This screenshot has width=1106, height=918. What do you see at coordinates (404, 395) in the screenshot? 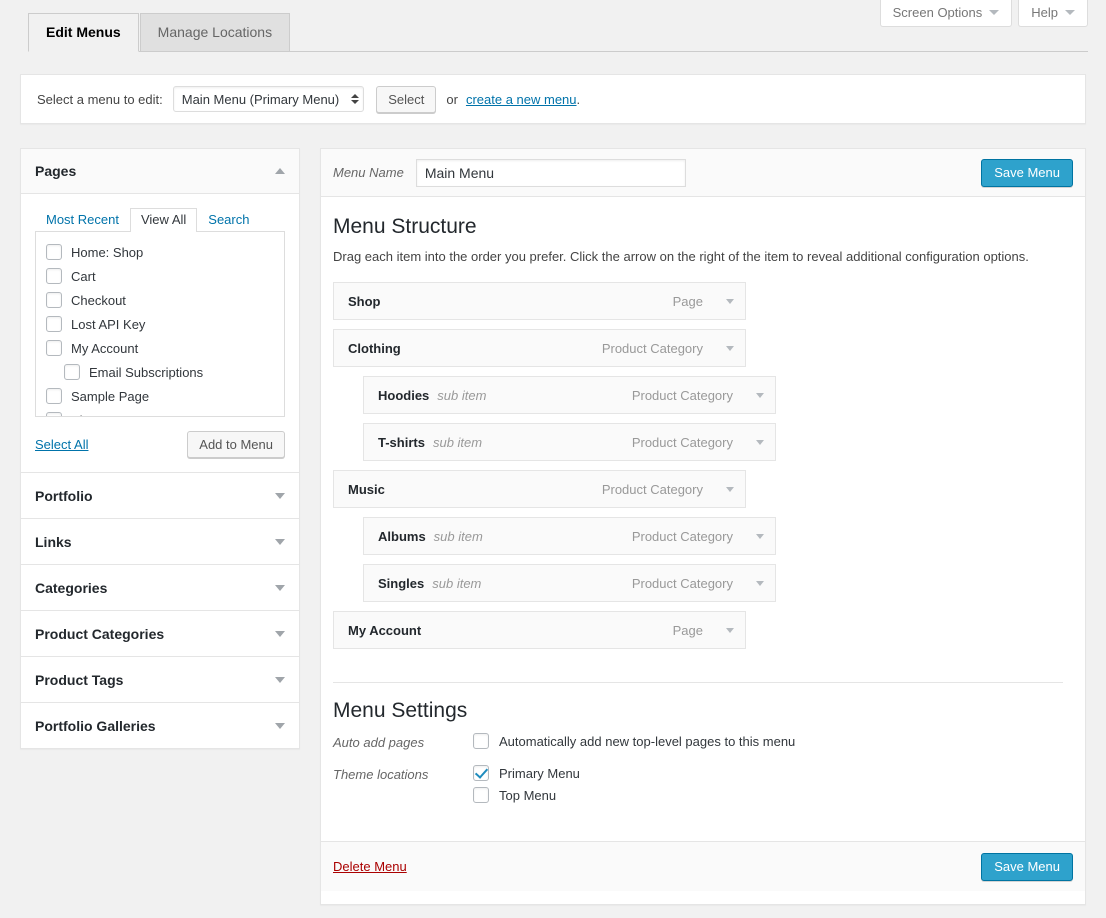
I see `menu-item-title: Hoodies` at bounding box center [404, 395].